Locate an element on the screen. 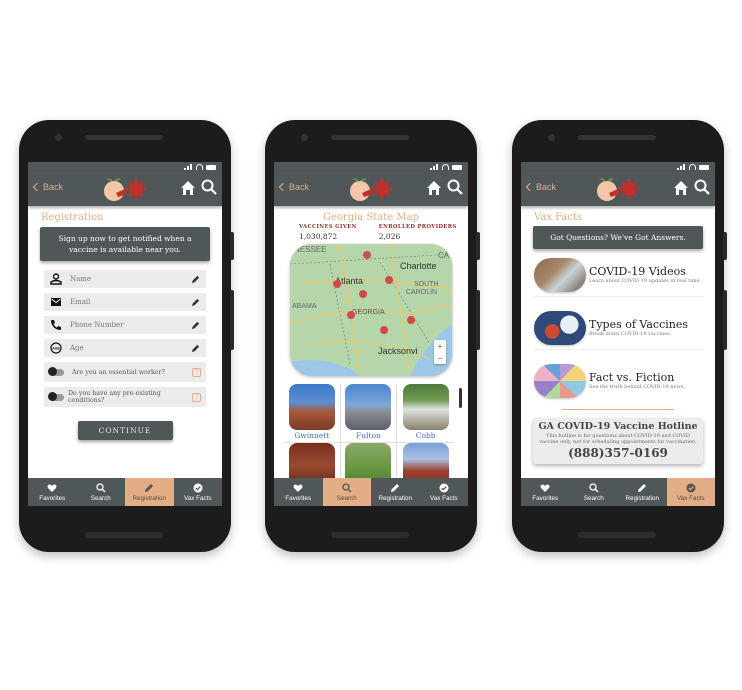 The width and height of the screenshot is (742, 690). continue-button: CONTINUE is located at coordinates (125, 430).